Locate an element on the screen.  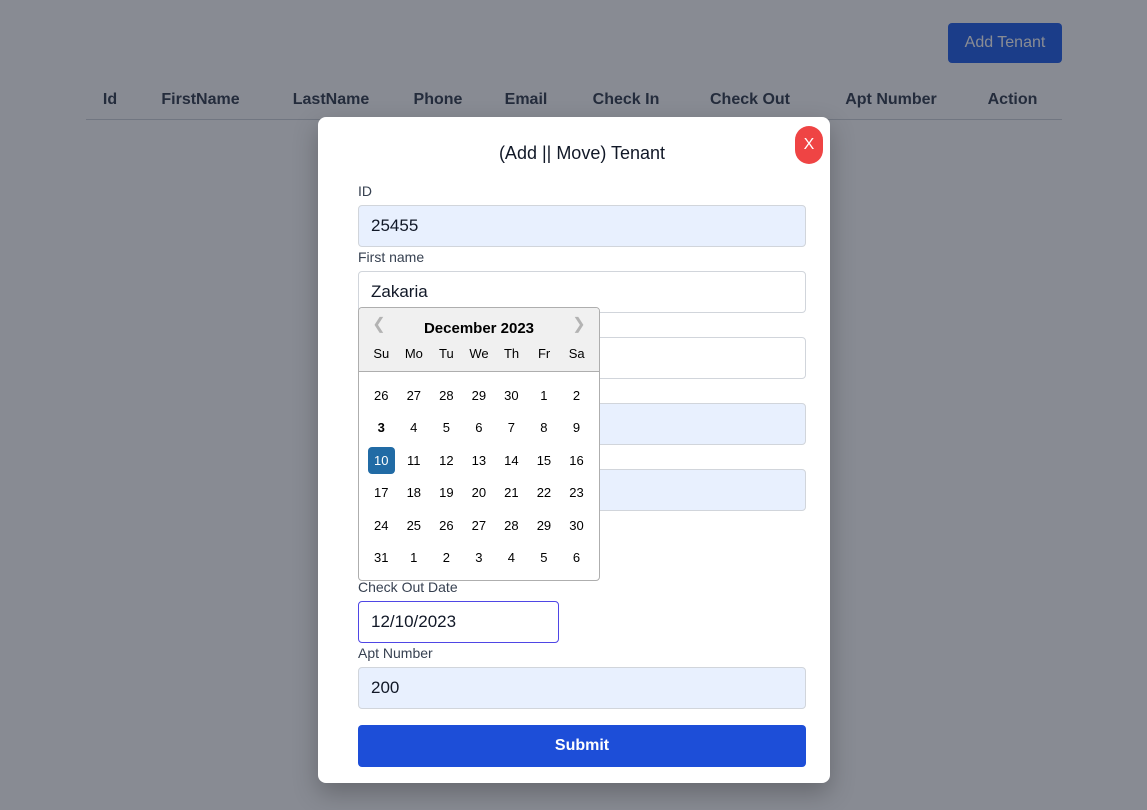
datepicker-day-selected: 10 is located at coordinates (381, 460).